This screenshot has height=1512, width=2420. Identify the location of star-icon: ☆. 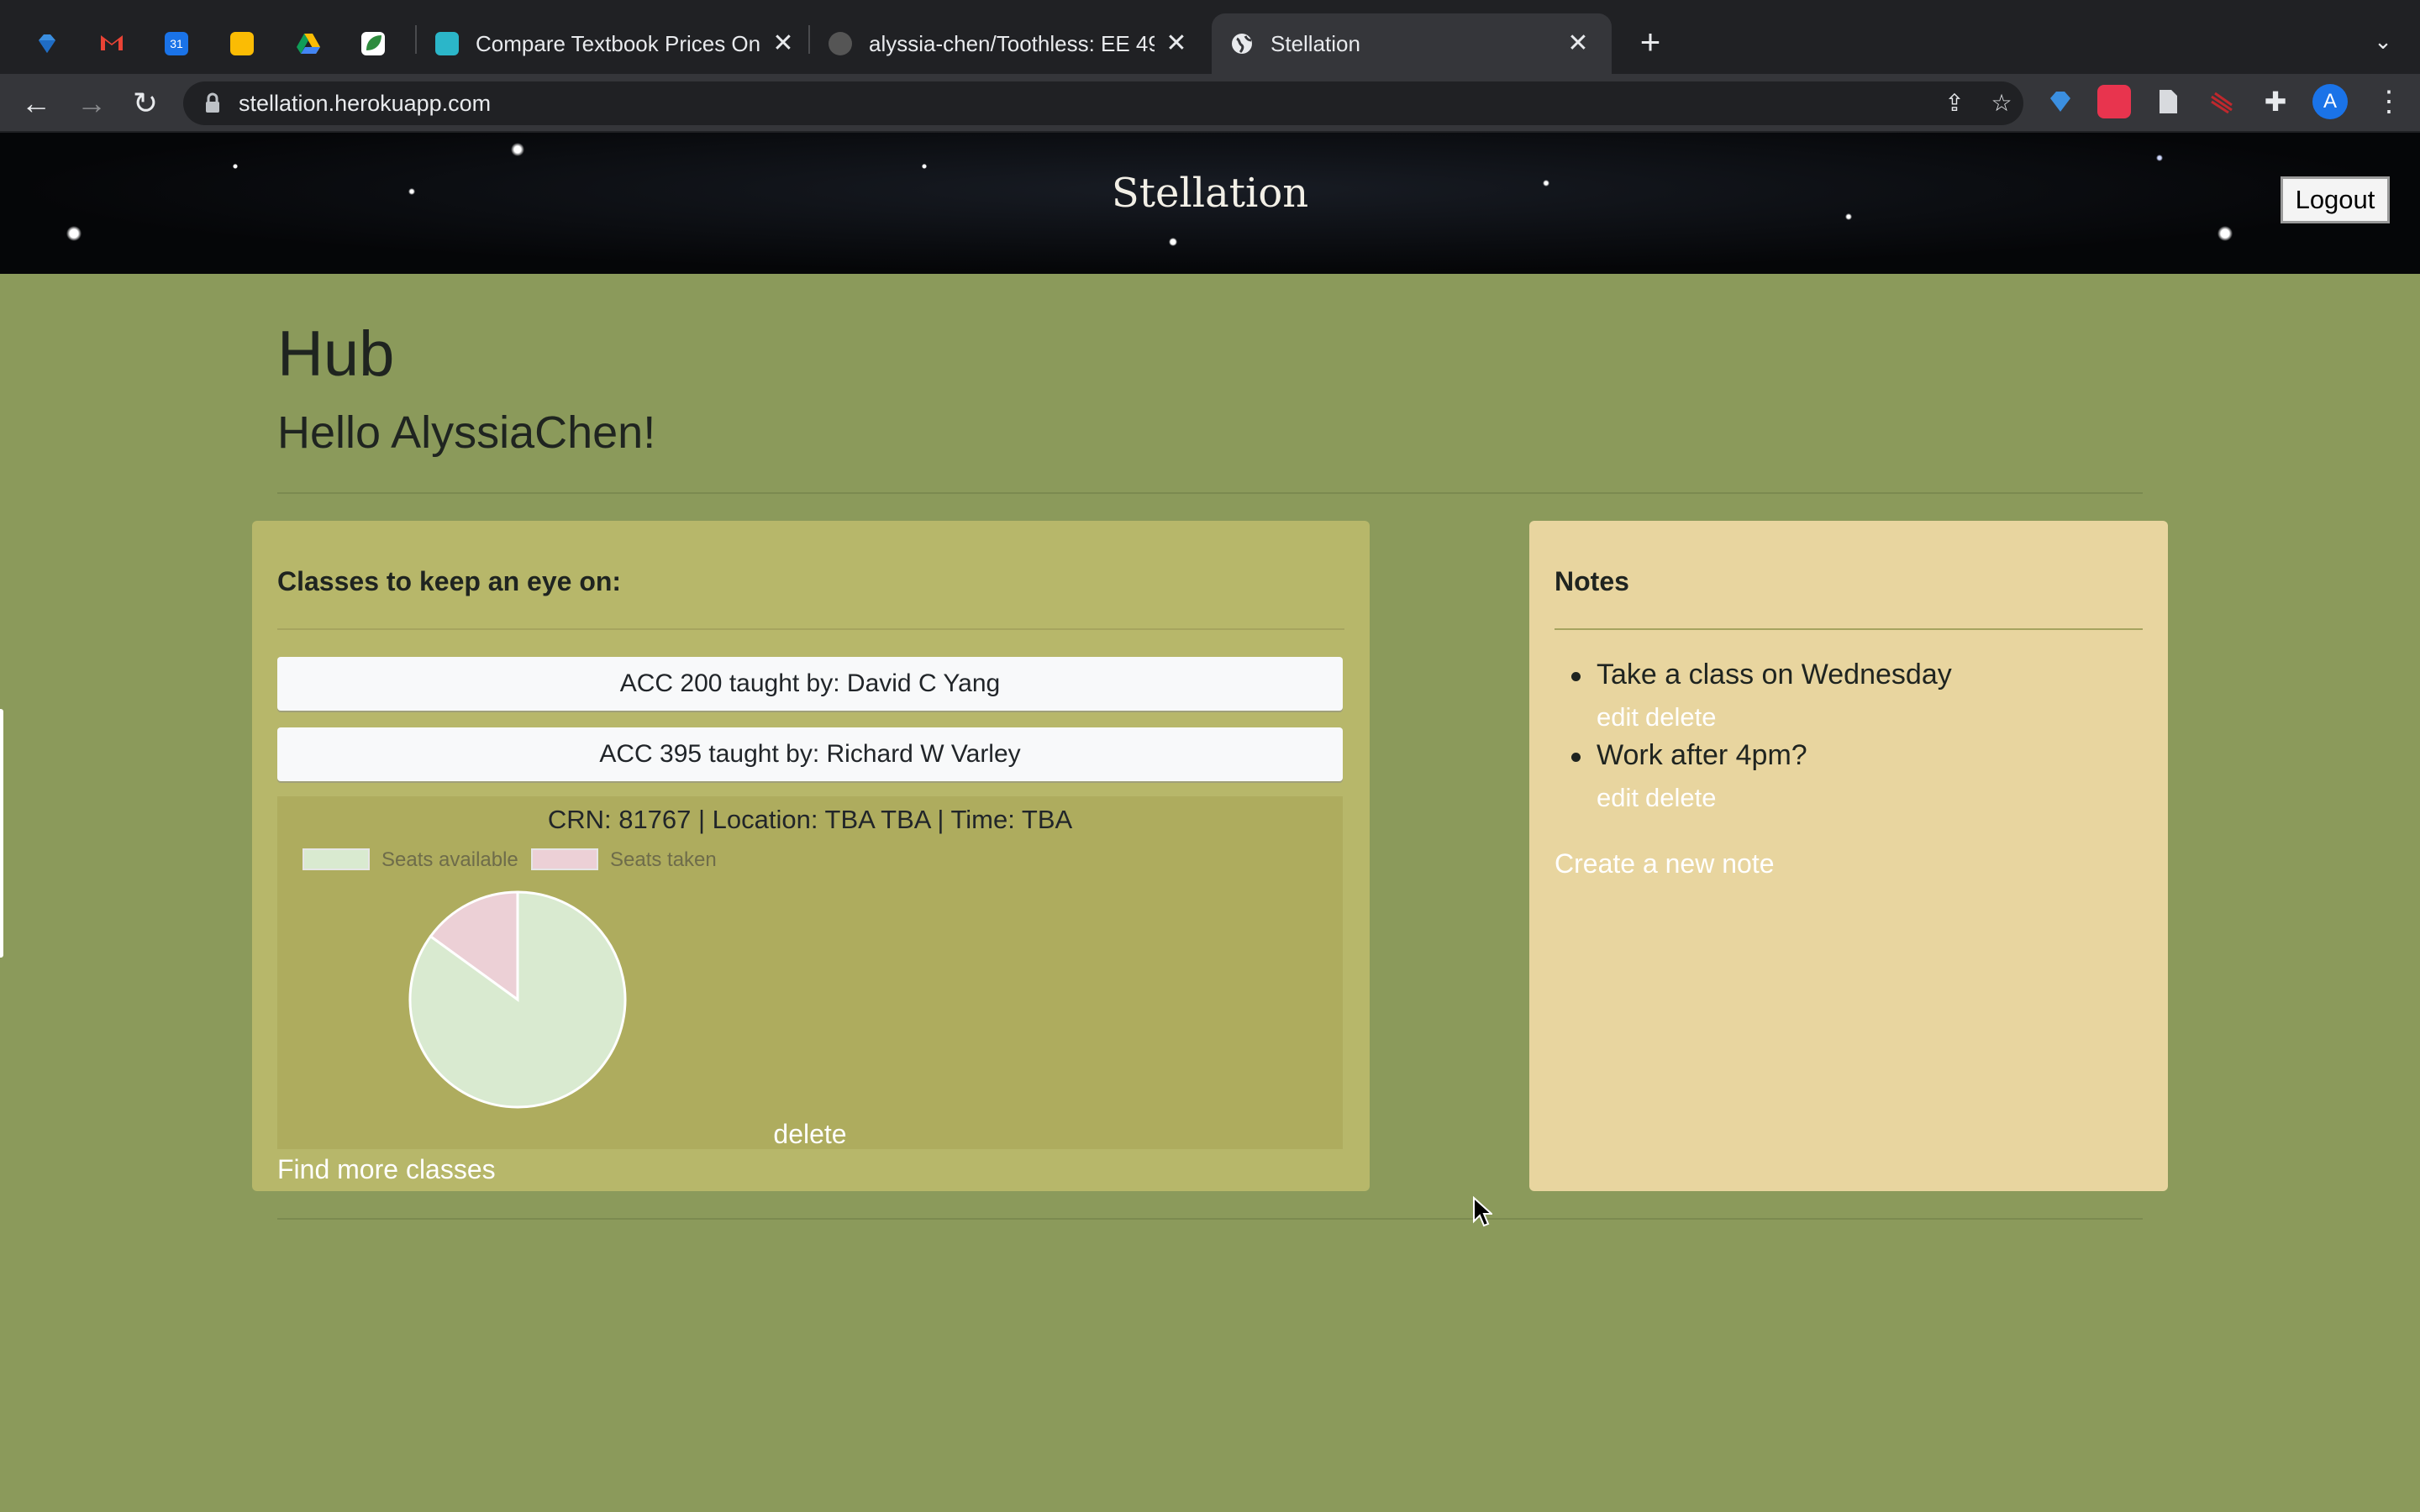
(2001, 103).